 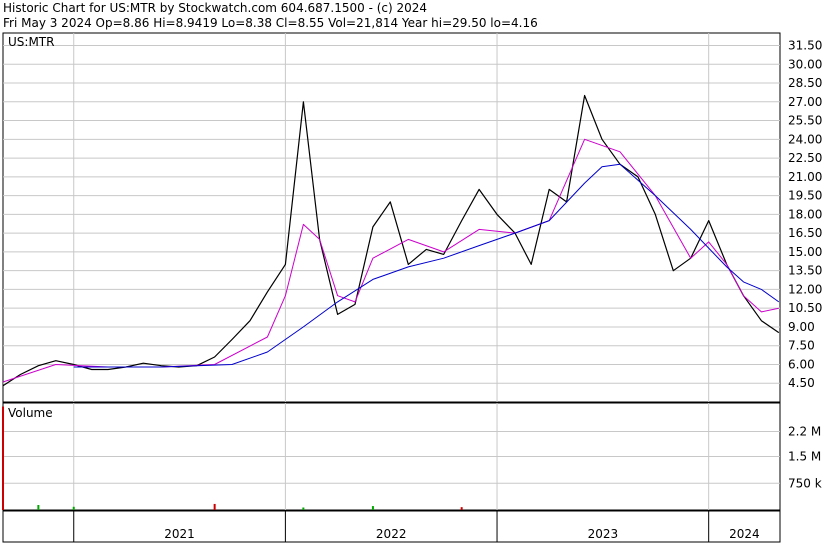 I want to click on price-tick-label: 16.50, so click(x=805, y=233).